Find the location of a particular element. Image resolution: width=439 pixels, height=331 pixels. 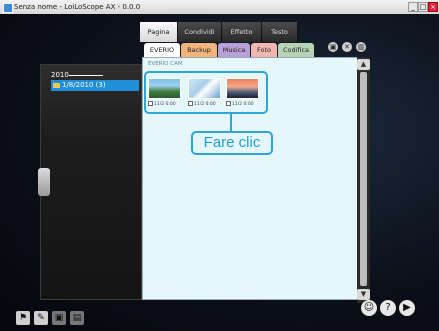

edit-icon: ✎ is located at coordinates (41, 318).